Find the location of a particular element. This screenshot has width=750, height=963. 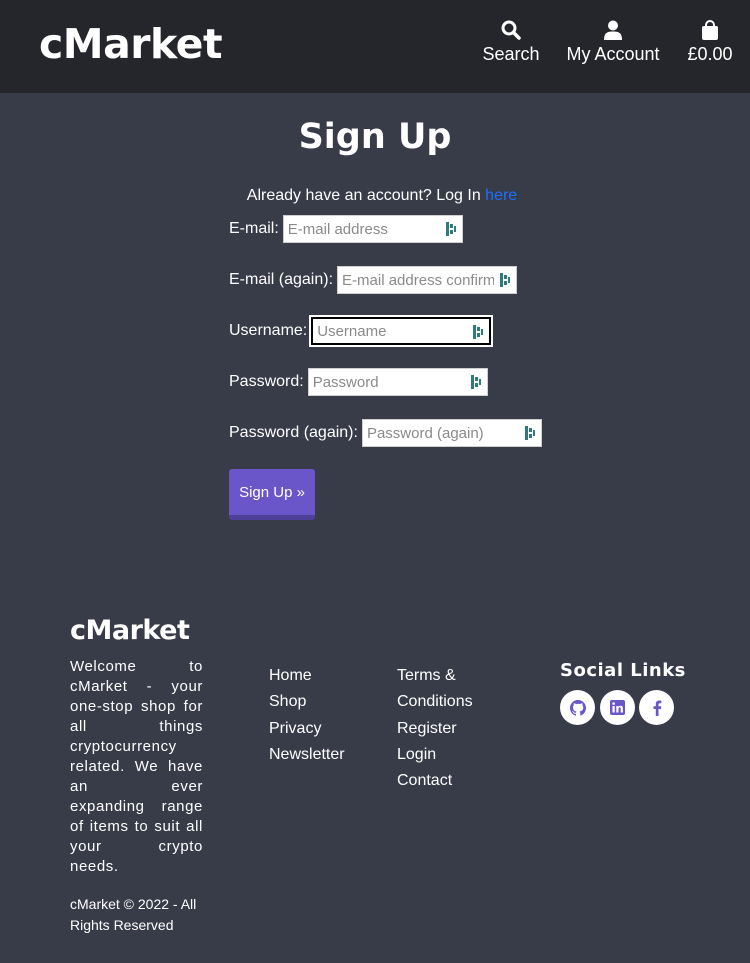

footer-link-register: Register is located at coordinates (435, 729).